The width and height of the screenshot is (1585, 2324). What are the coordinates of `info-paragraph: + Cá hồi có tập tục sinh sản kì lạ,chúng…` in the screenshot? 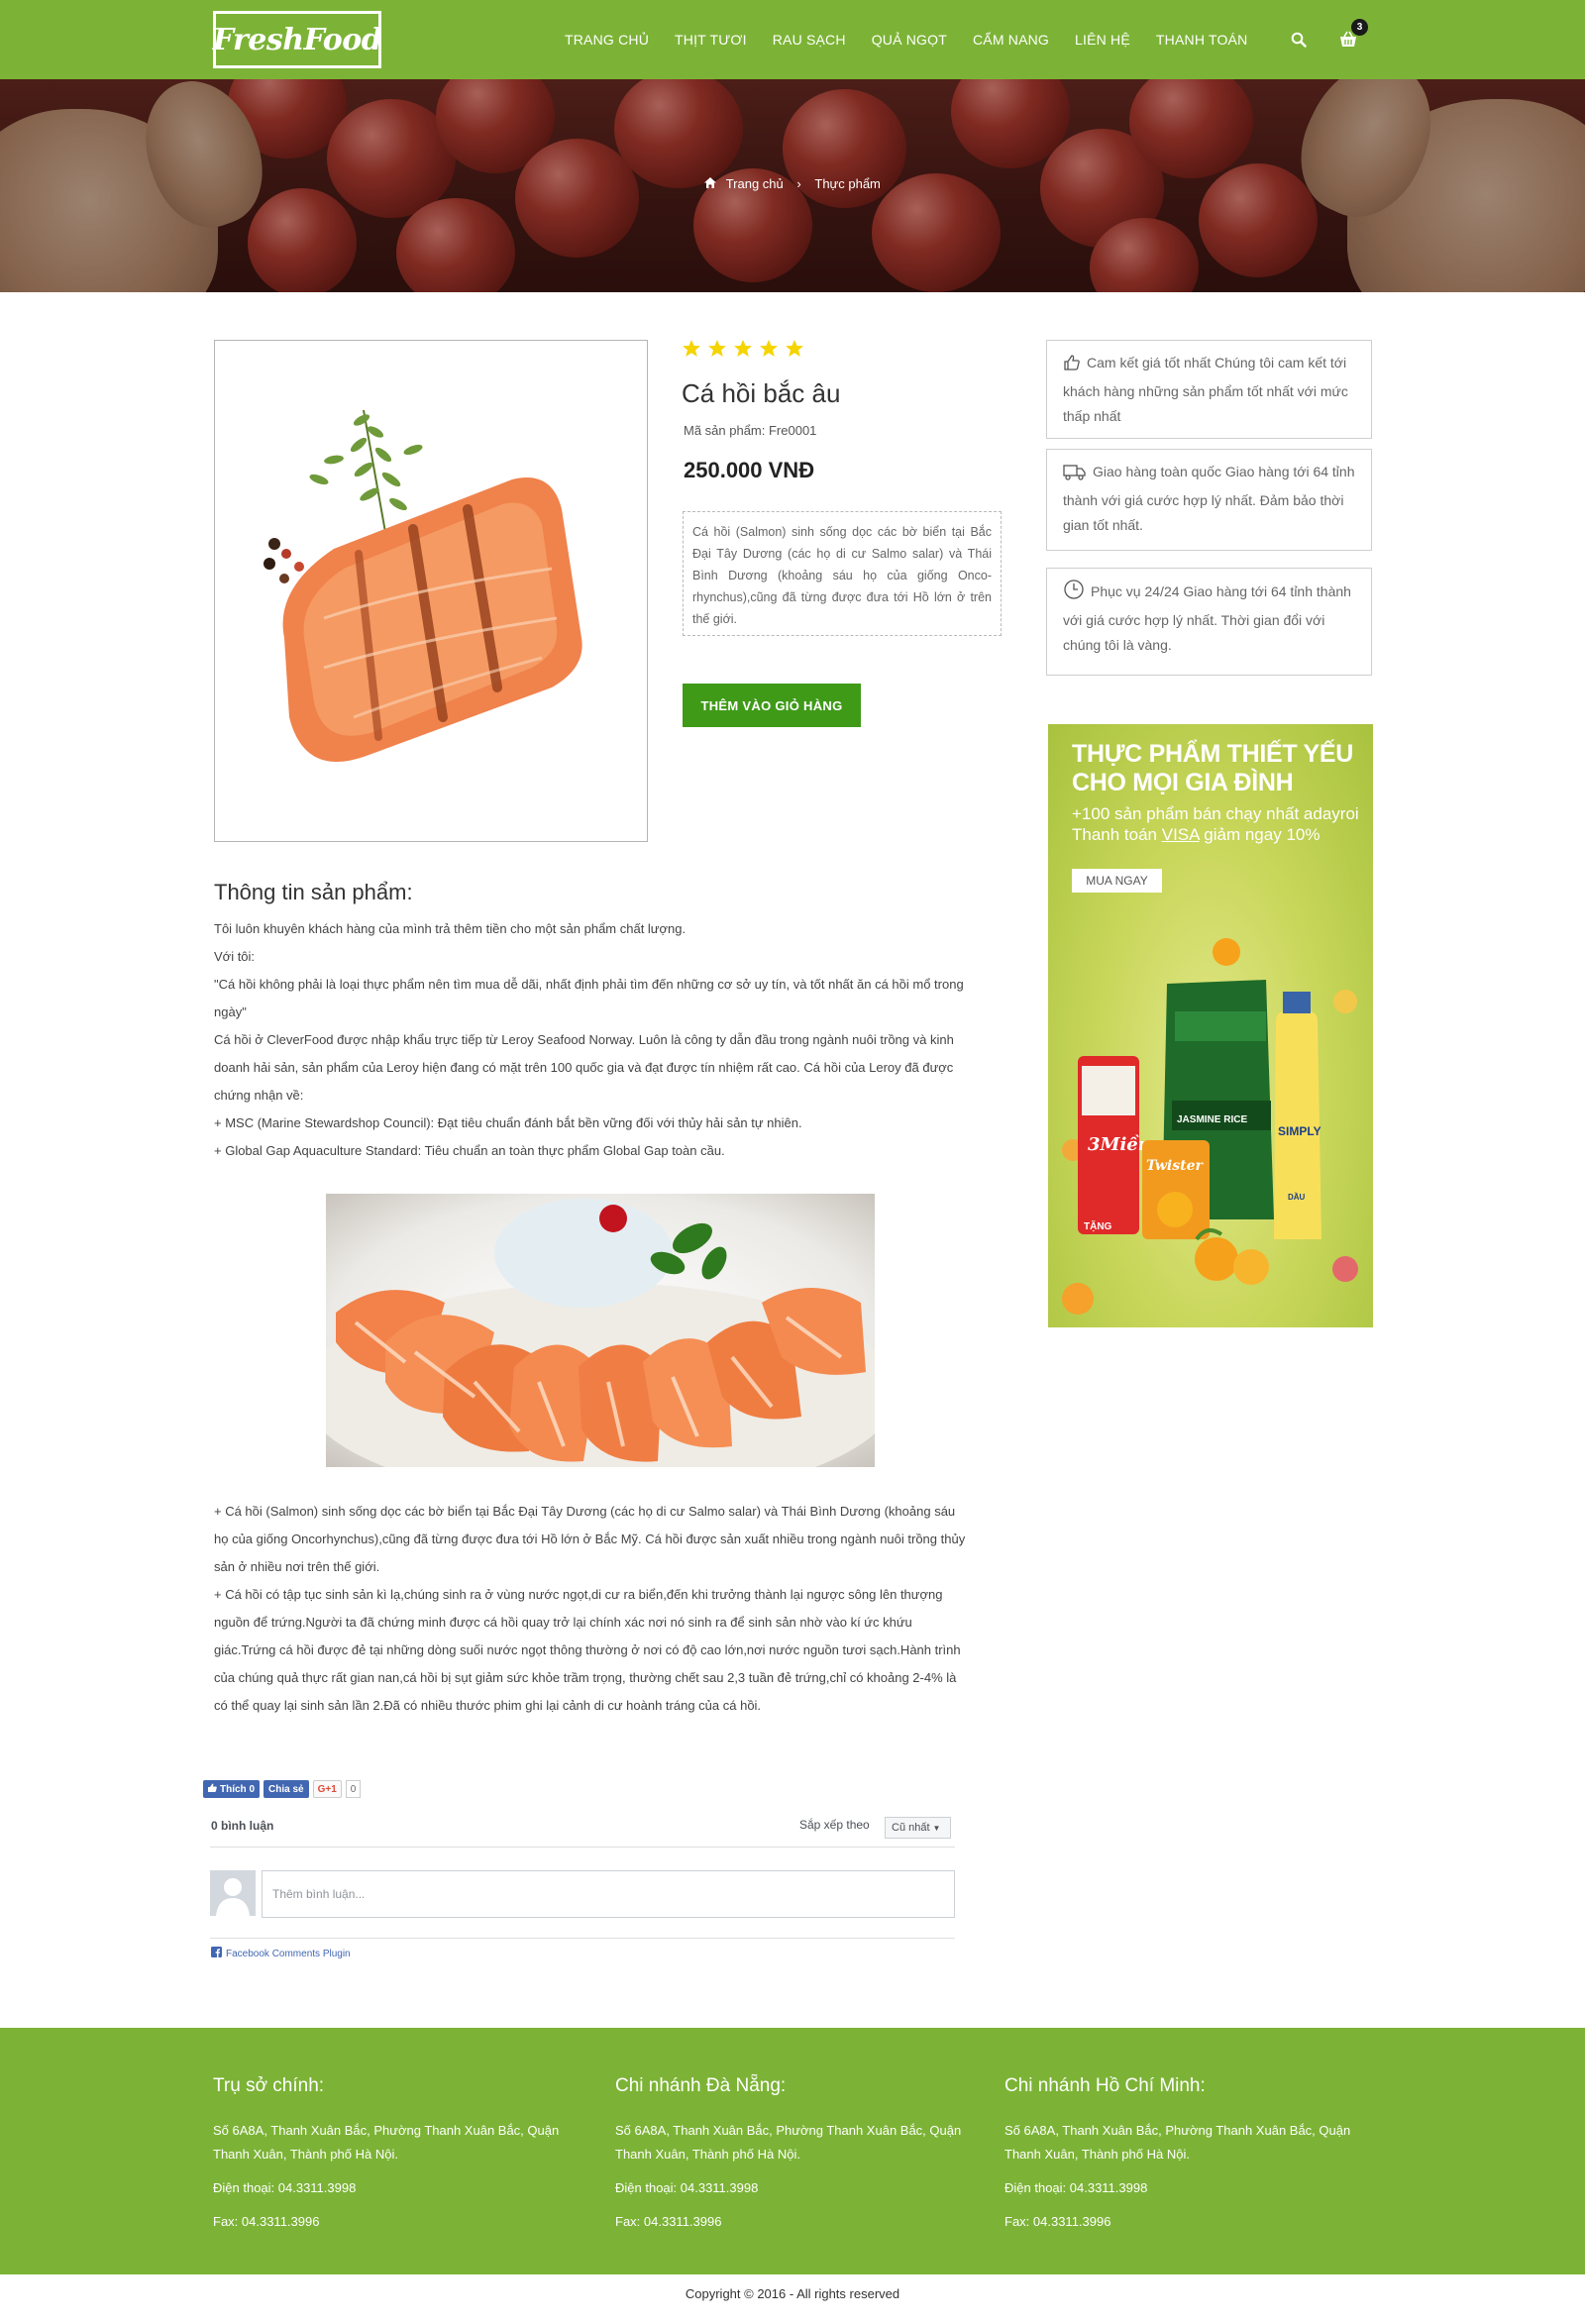 It's located at (587, 1650).